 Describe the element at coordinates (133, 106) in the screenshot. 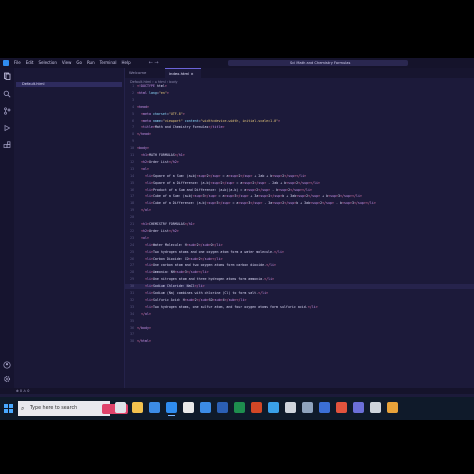

I see `line-number: 4` at that location.